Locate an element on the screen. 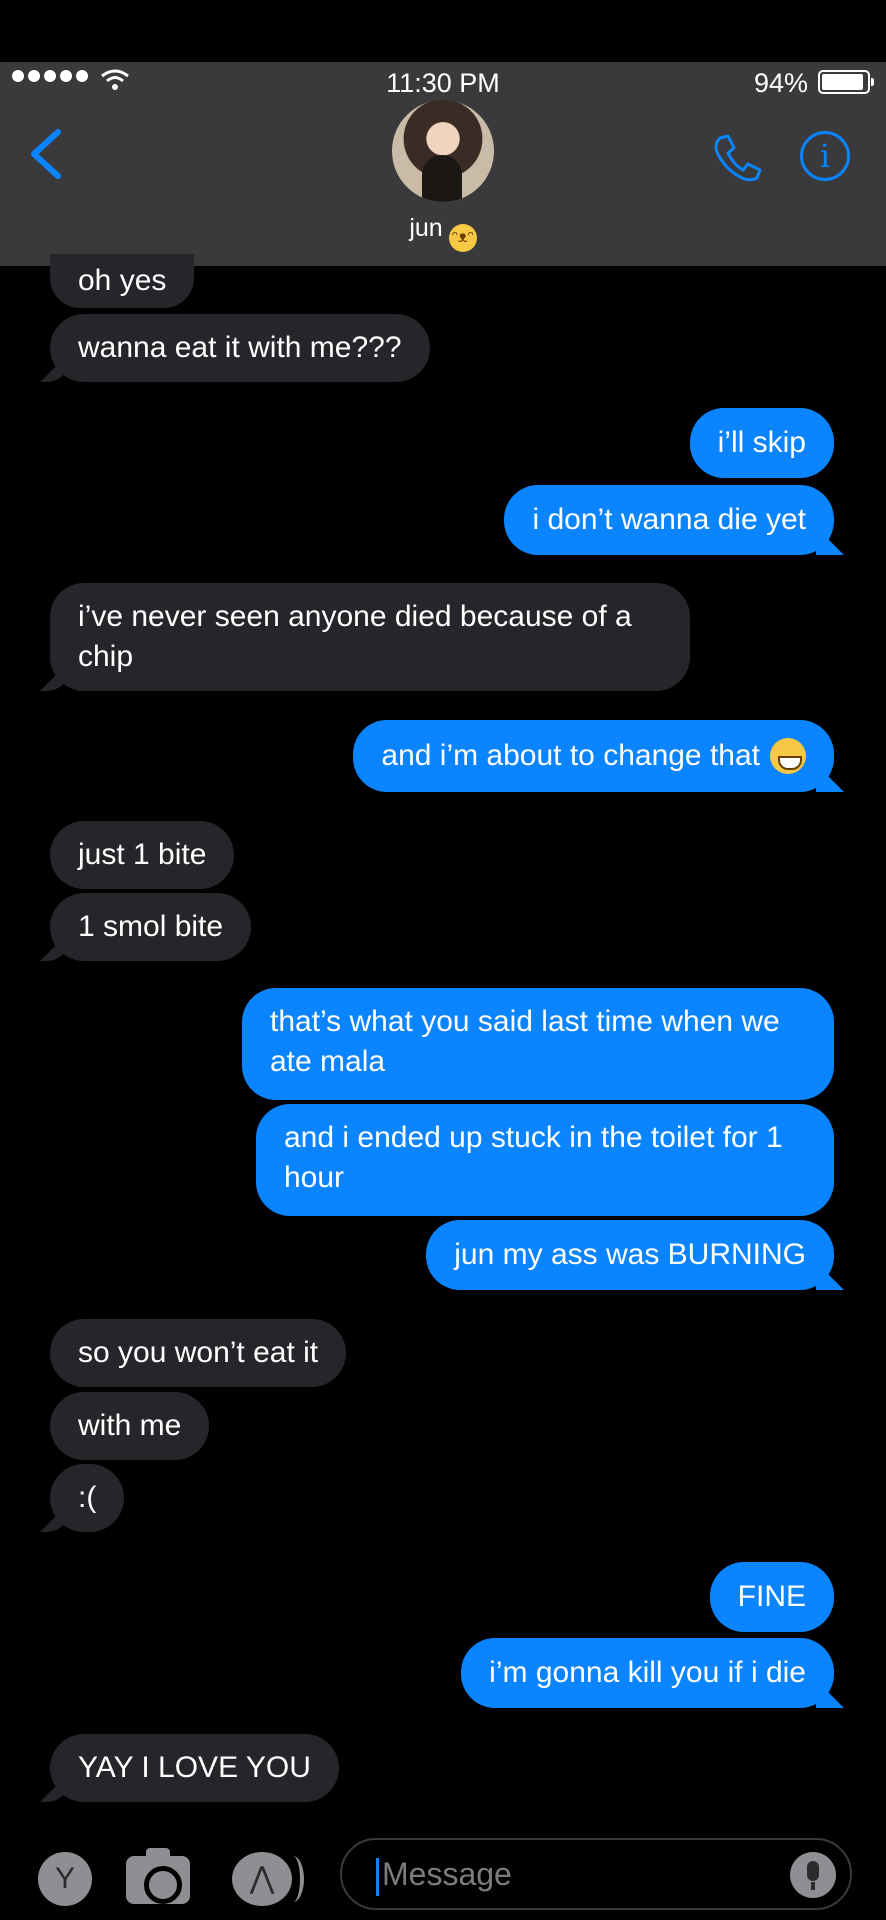 This screenshot has width=886, height=1920. phone-icon is located at coordinates (736, 158).